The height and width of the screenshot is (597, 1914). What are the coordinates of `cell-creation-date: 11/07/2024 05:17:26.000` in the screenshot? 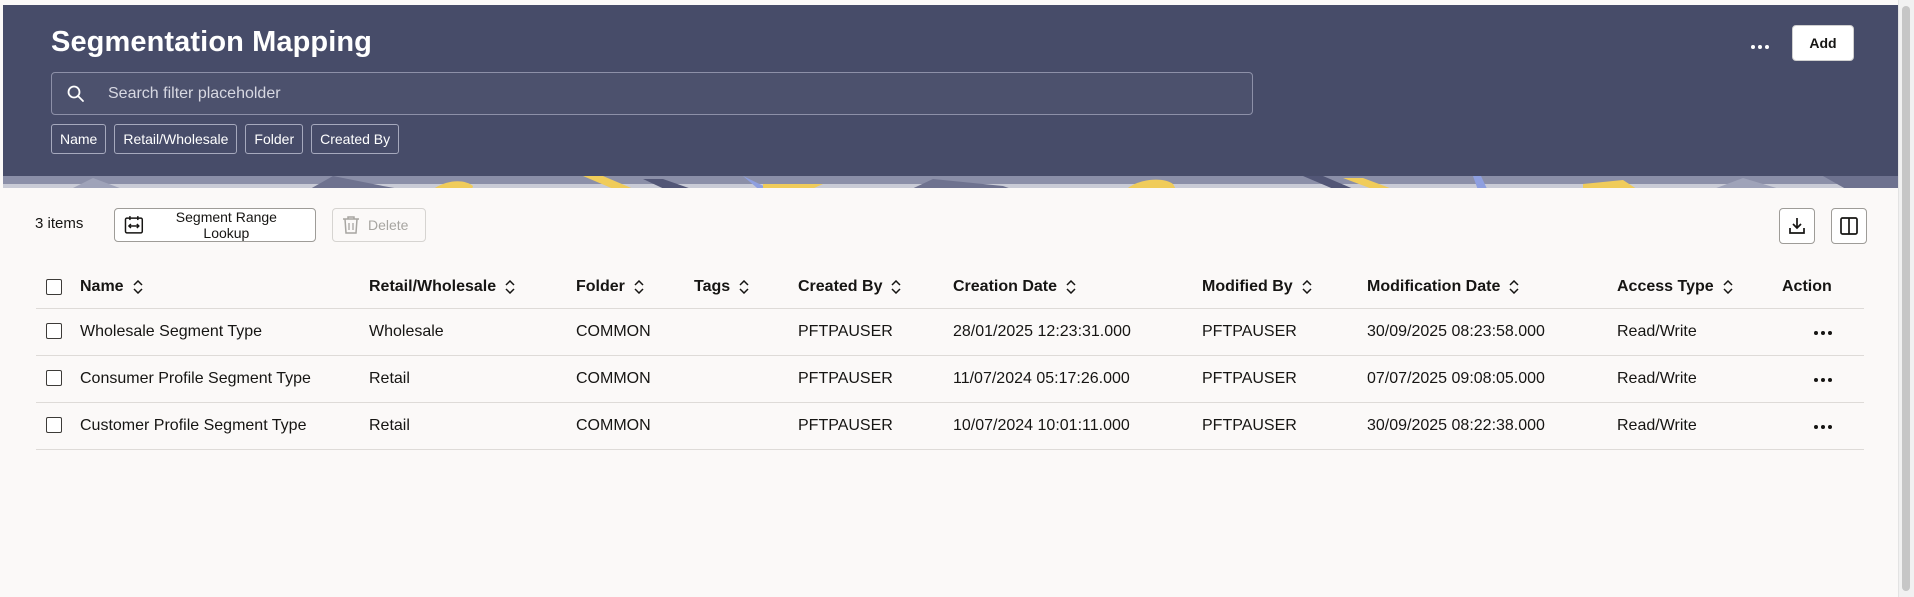 It's located at (1077, 379).